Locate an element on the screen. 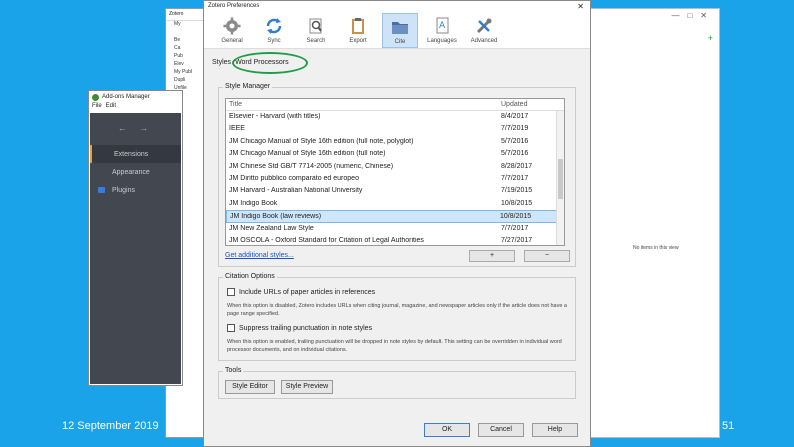 The height and width of the screenshot is (447, 794). cancel-button: Cancel is located at coordinates (501, 430).